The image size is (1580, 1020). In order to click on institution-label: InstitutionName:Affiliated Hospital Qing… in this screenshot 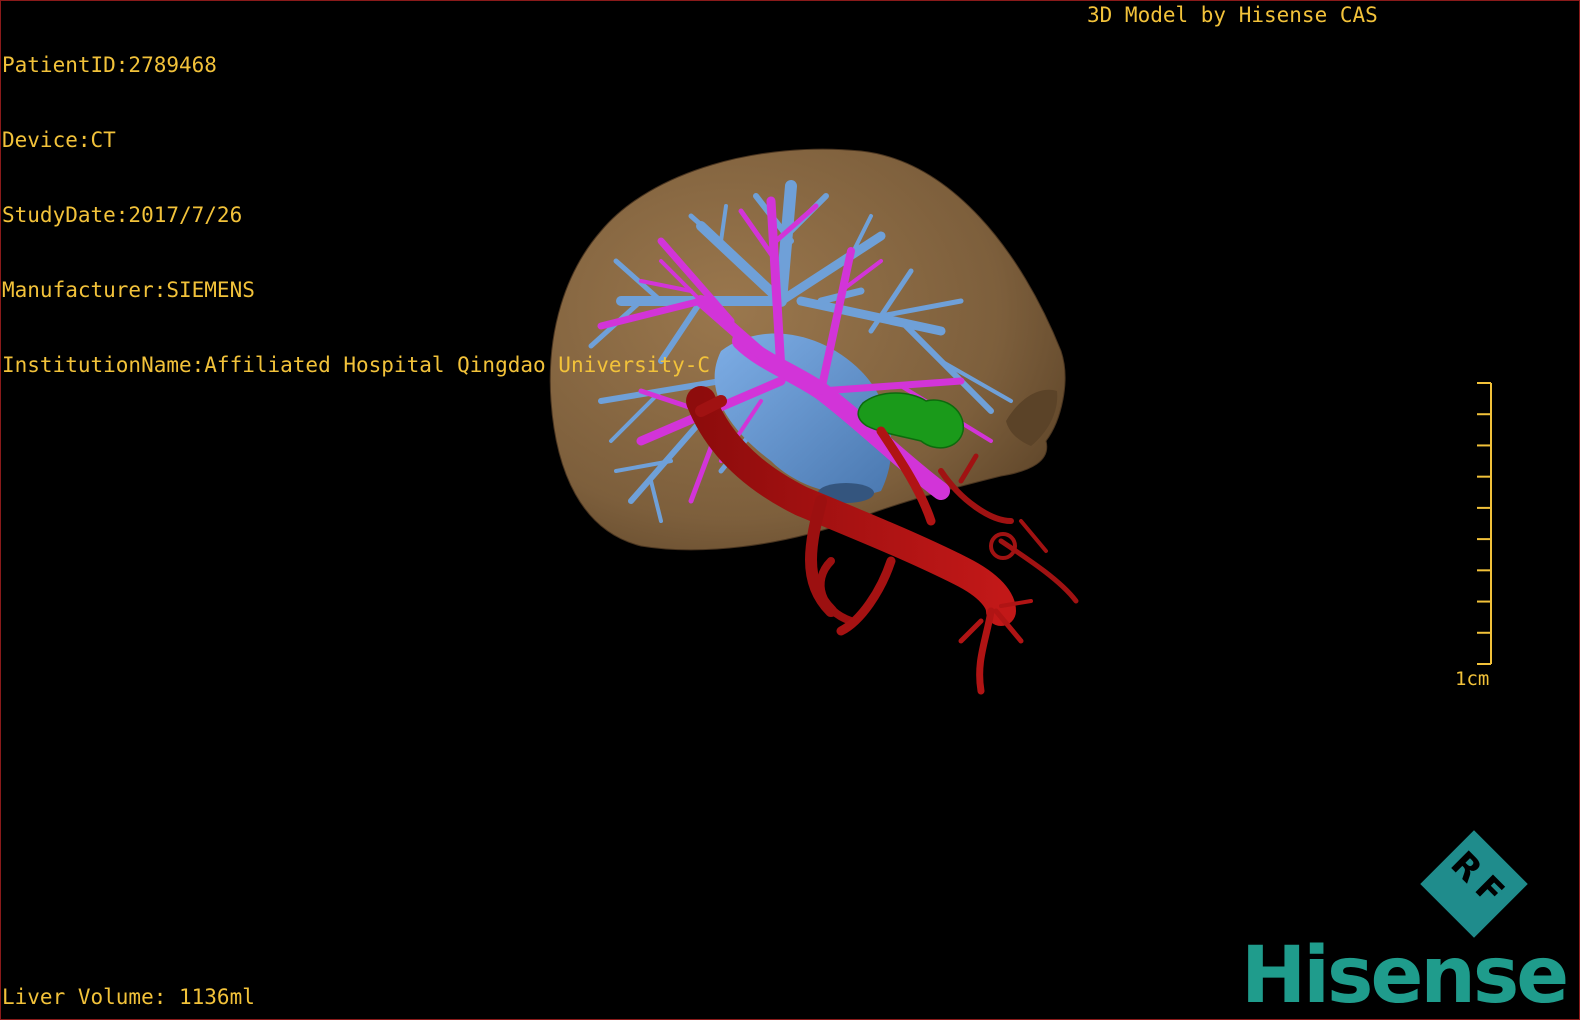, I will do `click(356, 365)`.